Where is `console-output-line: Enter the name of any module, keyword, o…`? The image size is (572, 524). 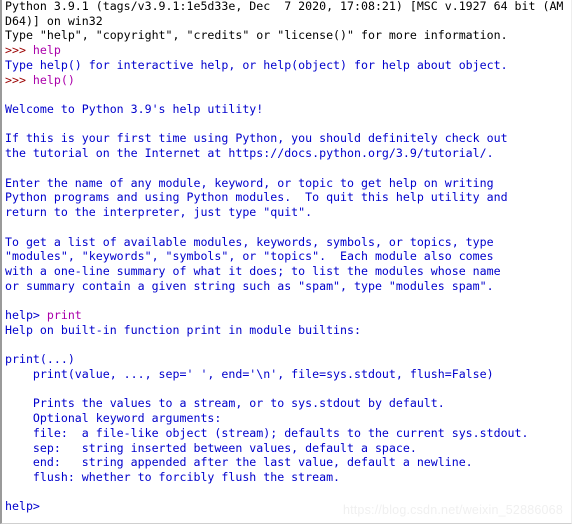 console-output-line: Enter the name of any module, keyword, o… is located at coordinates (249, 182).